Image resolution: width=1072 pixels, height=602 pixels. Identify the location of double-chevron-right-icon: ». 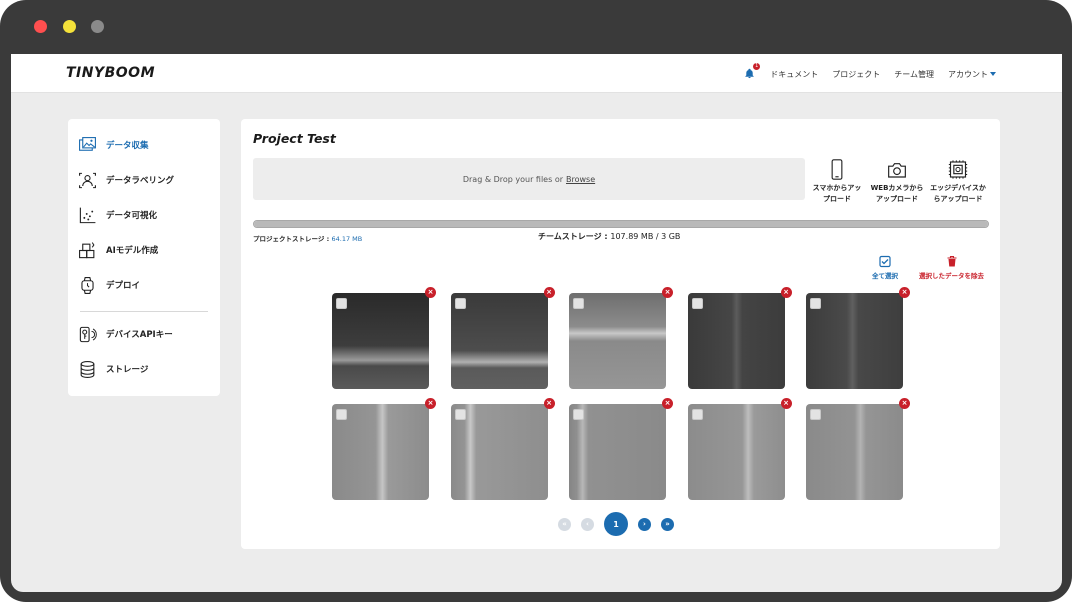
(667, 524).